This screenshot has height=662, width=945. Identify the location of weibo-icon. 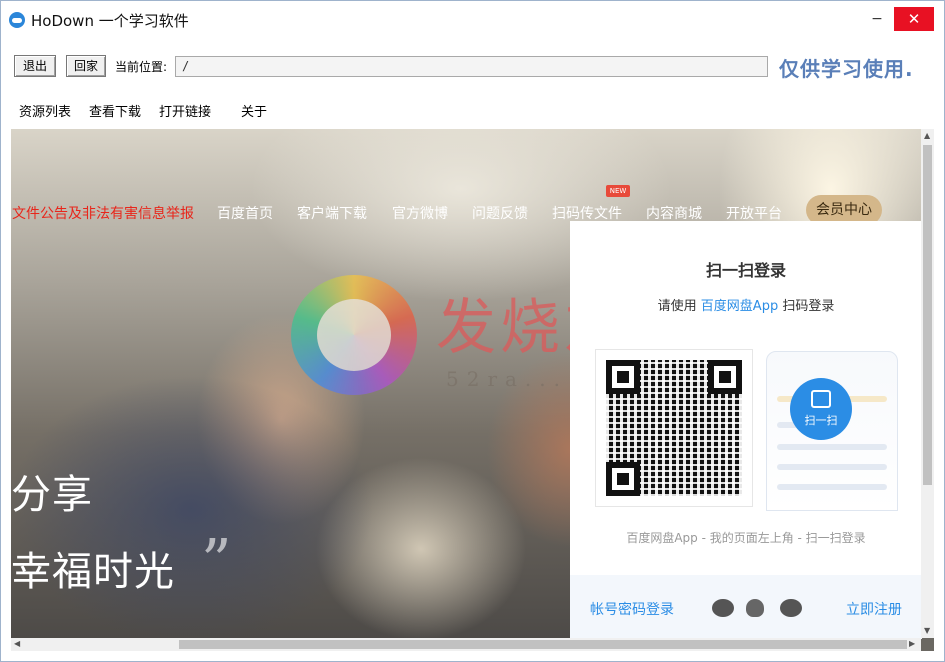
(723, 608).